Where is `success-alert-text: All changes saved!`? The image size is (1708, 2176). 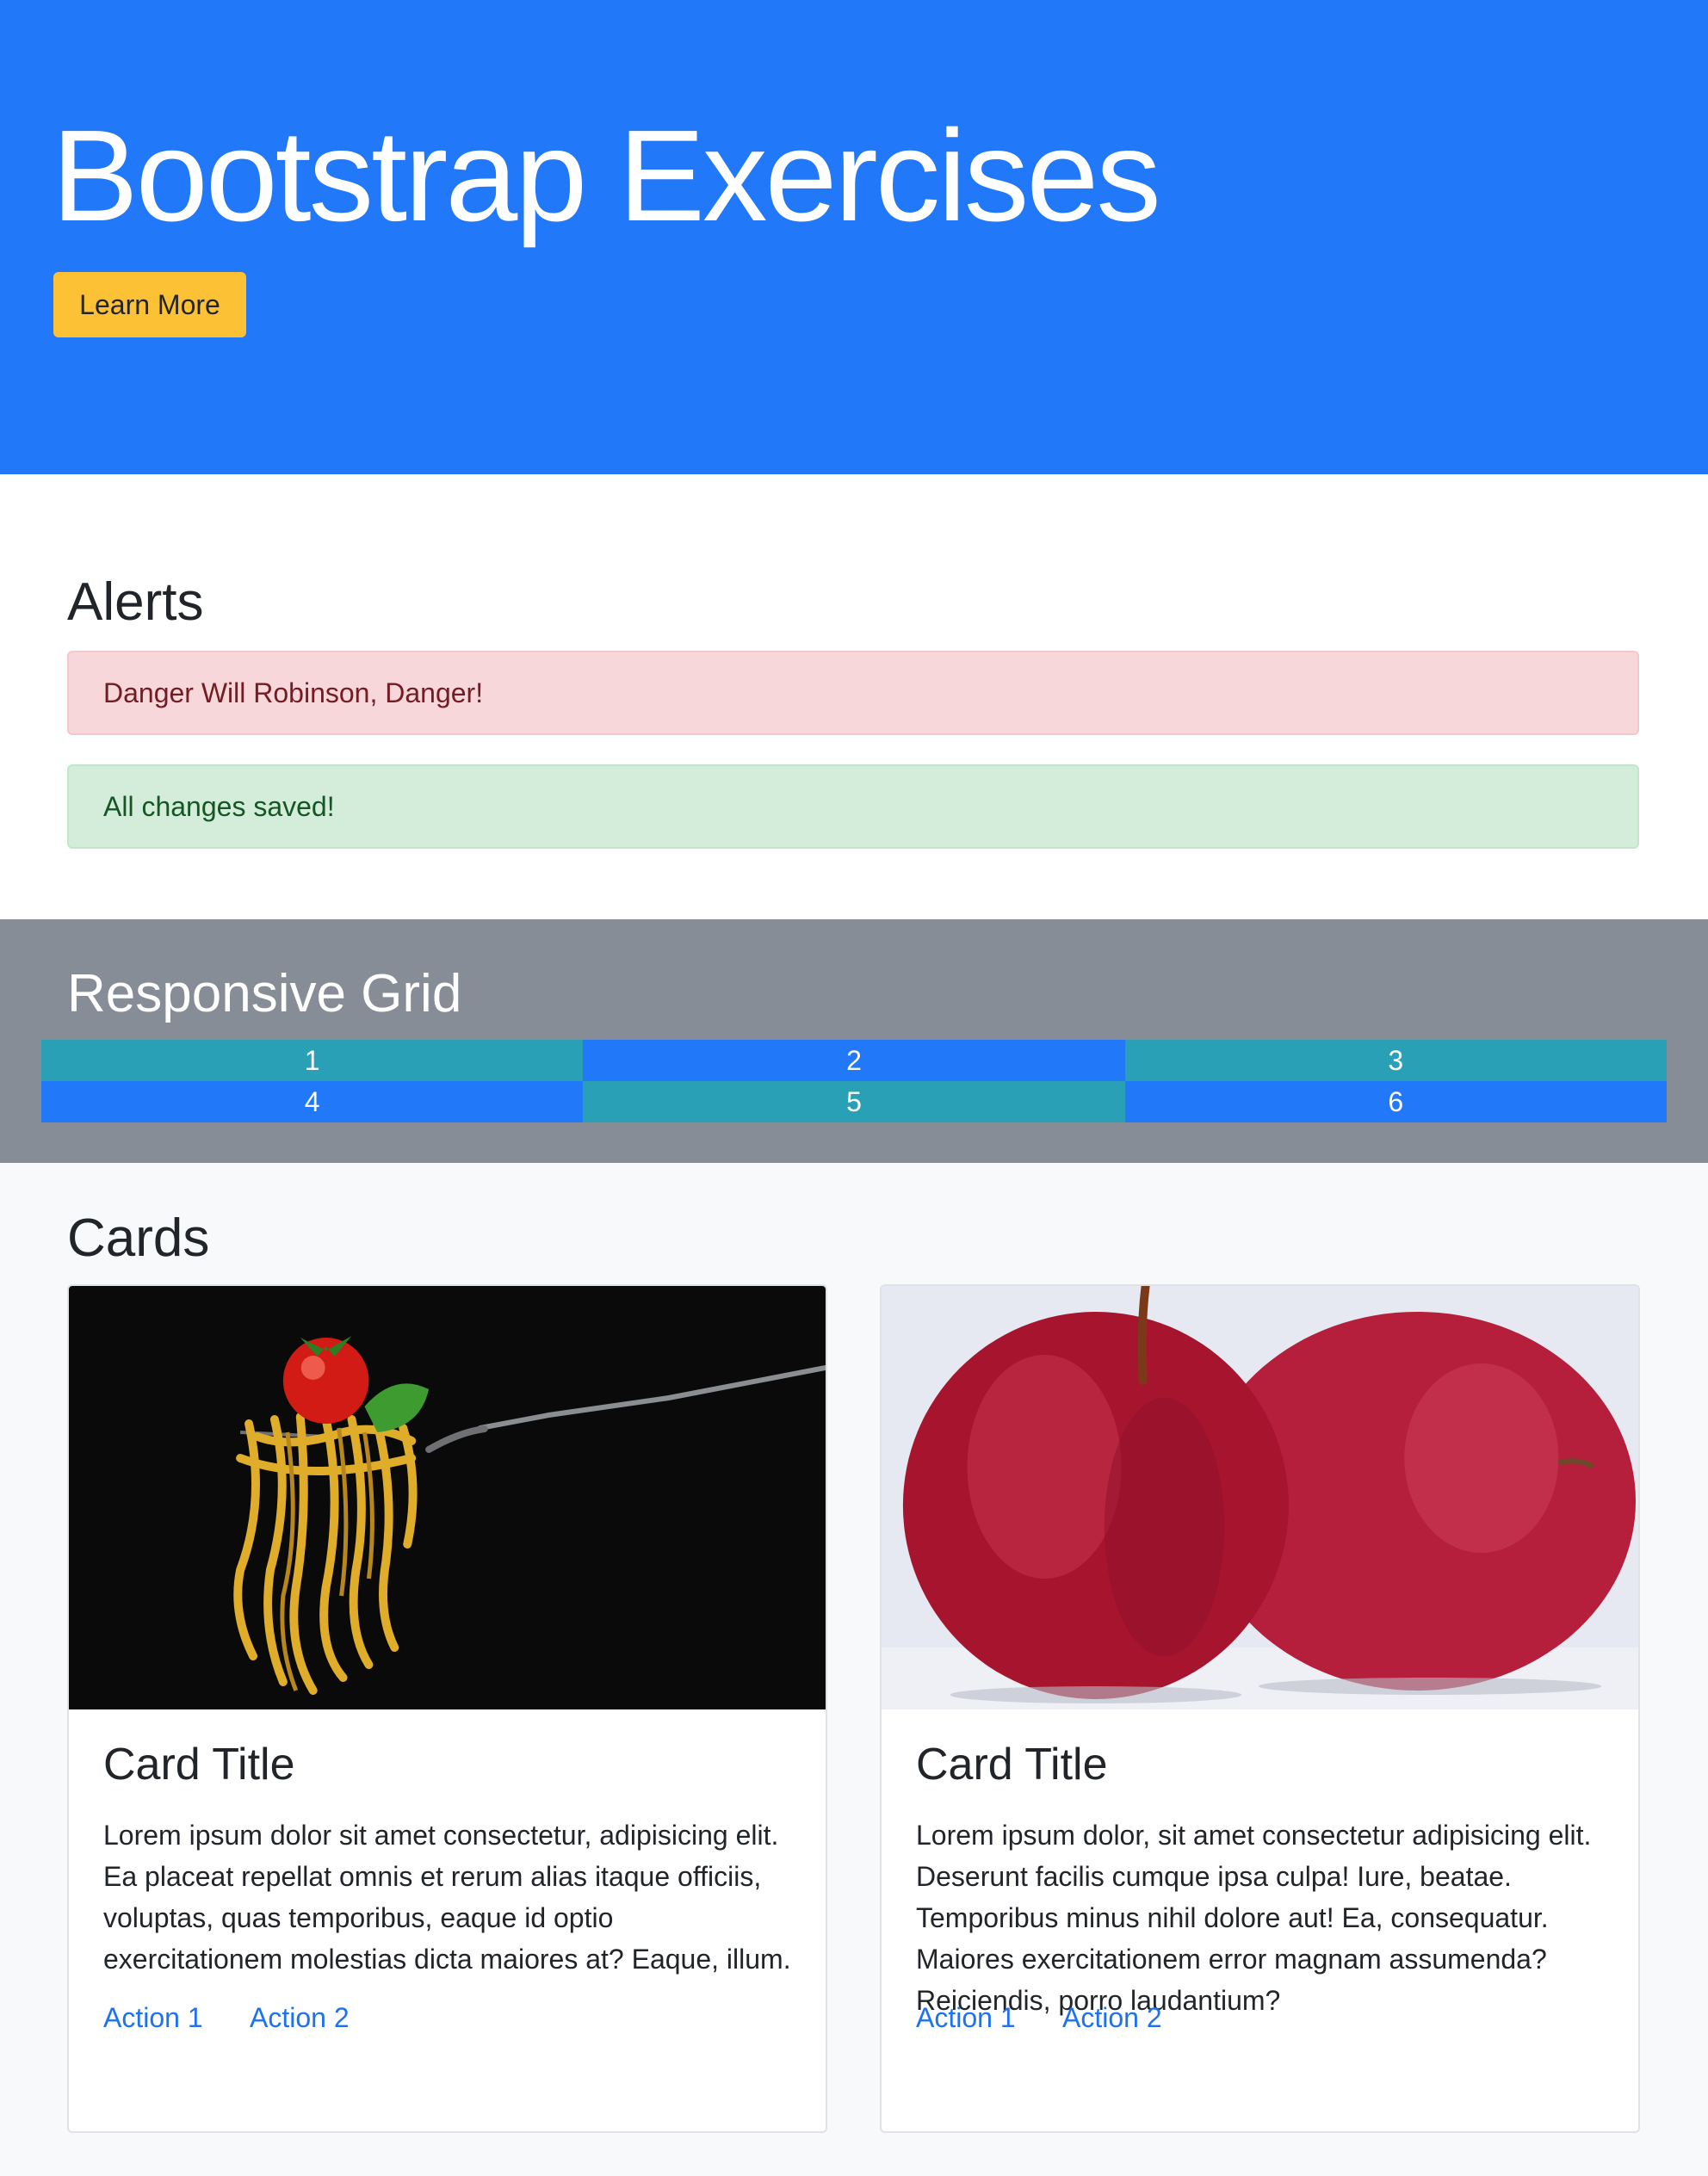
success-alert-text: All changes saved! is located at coordinates (219, 806).